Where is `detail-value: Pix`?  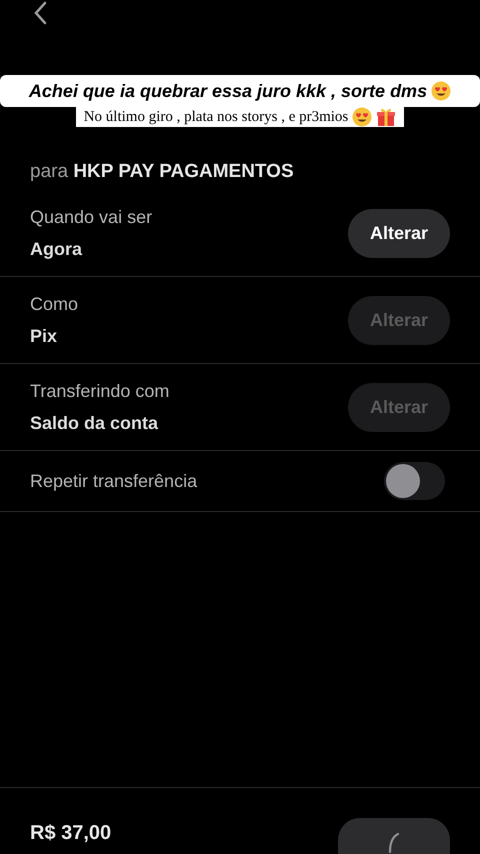
detail-value: Pix is located at coordinates (44, 336).